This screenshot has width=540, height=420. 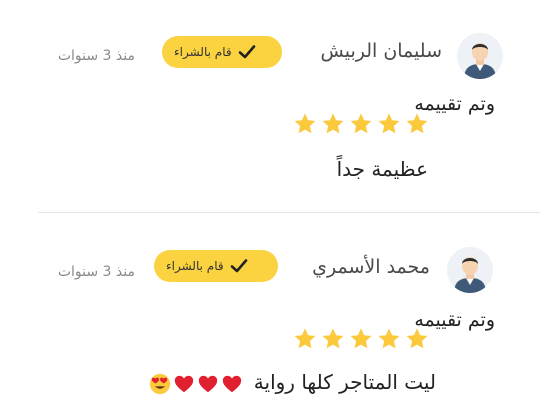 What do you see at coordinates (382, 169) in the screenshot?
I see `review-text: عظيمة جداً` at bounding box center [382, 169].